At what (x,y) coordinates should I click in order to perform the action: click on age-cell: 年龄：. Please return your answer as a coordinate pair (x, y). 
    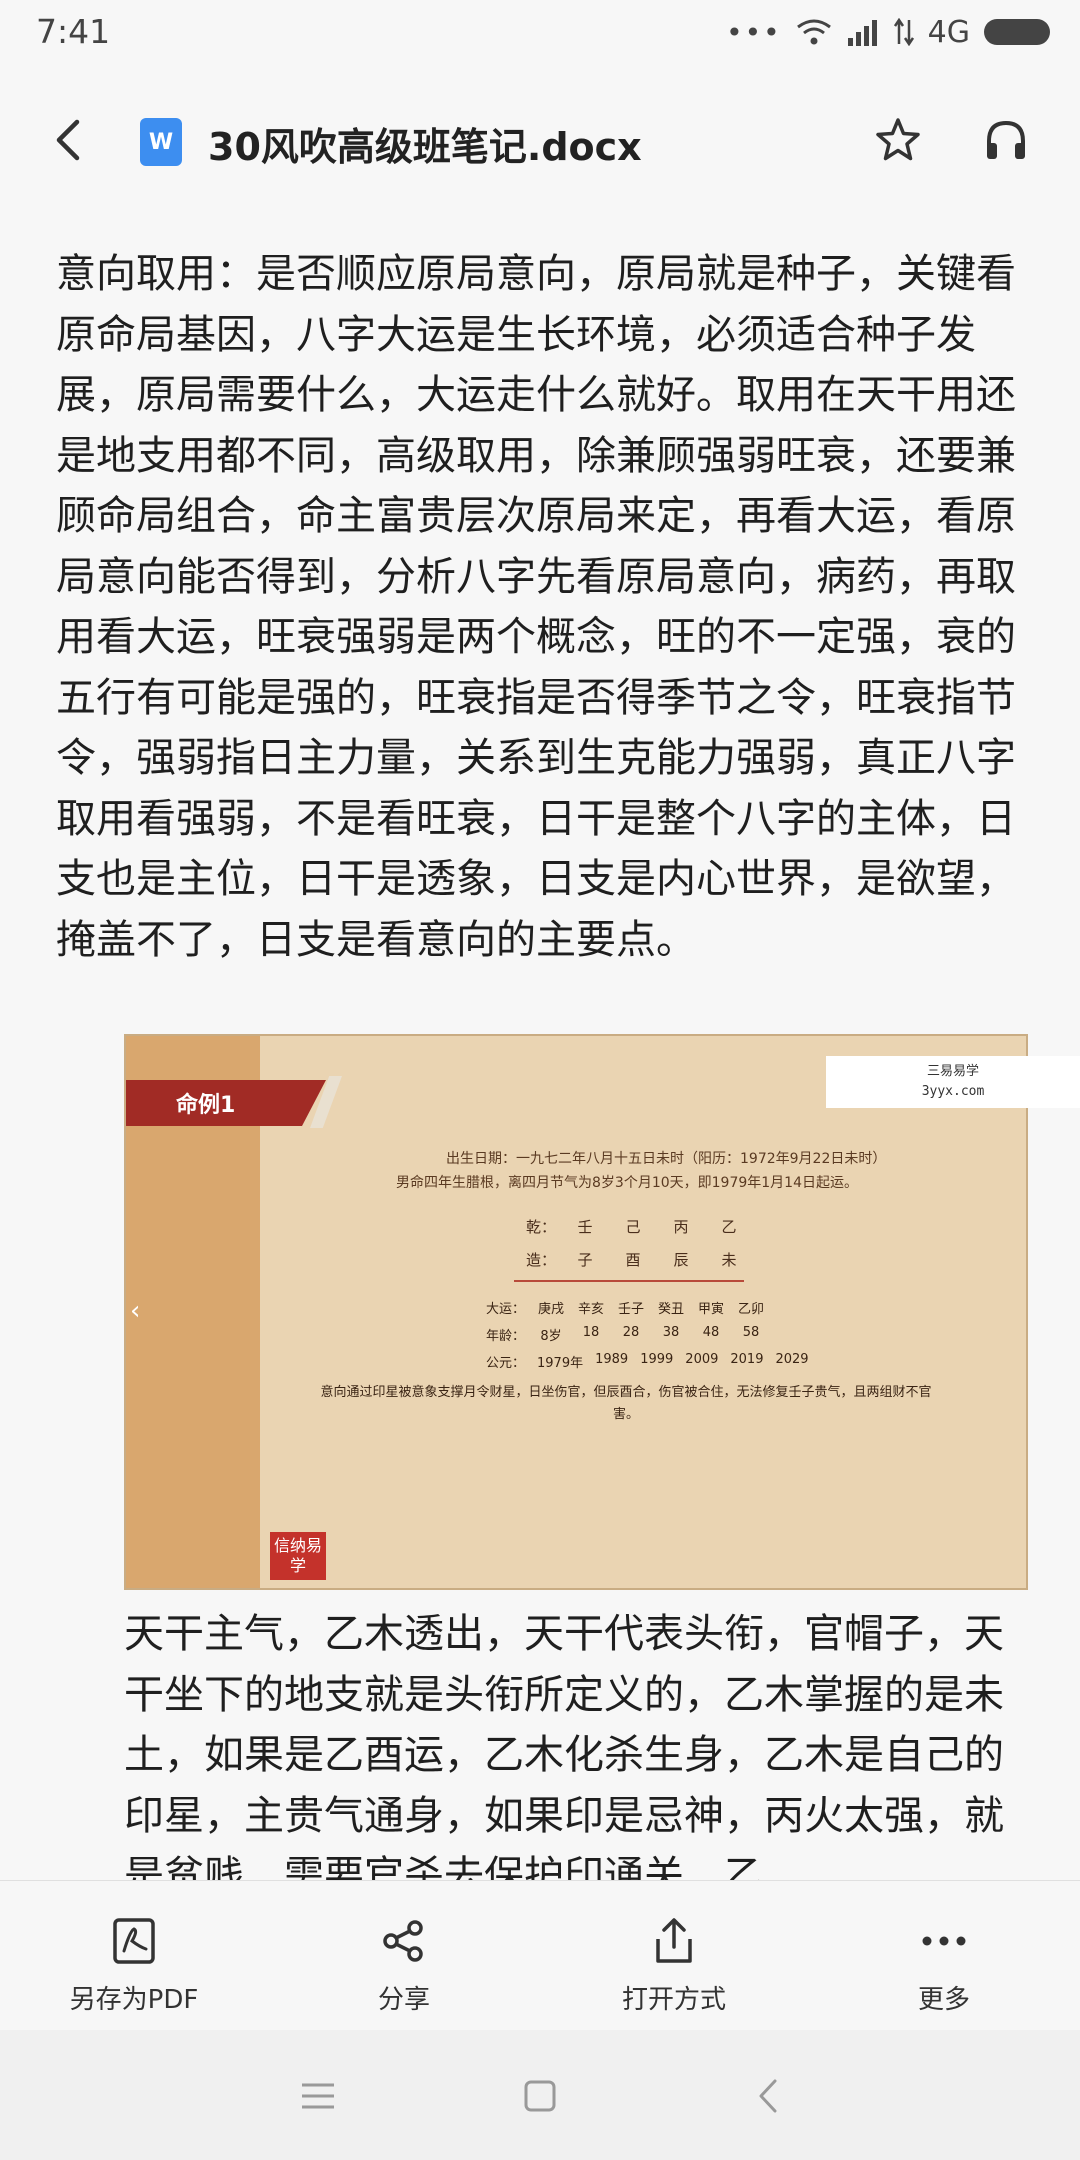
    Looking at the image, I should click on (506, 1336).